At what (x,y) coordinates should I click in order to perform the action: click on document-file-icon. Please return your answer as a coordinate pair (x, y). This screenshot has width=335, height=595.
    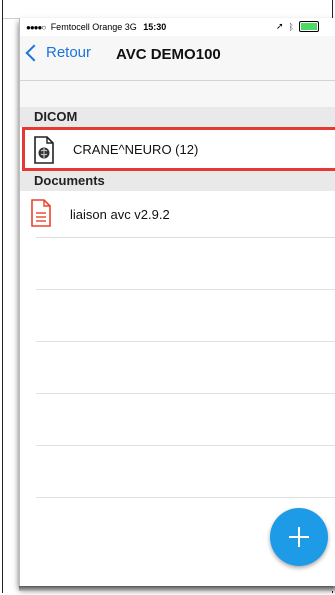
    Looking at the image, I should click on (41, 213).